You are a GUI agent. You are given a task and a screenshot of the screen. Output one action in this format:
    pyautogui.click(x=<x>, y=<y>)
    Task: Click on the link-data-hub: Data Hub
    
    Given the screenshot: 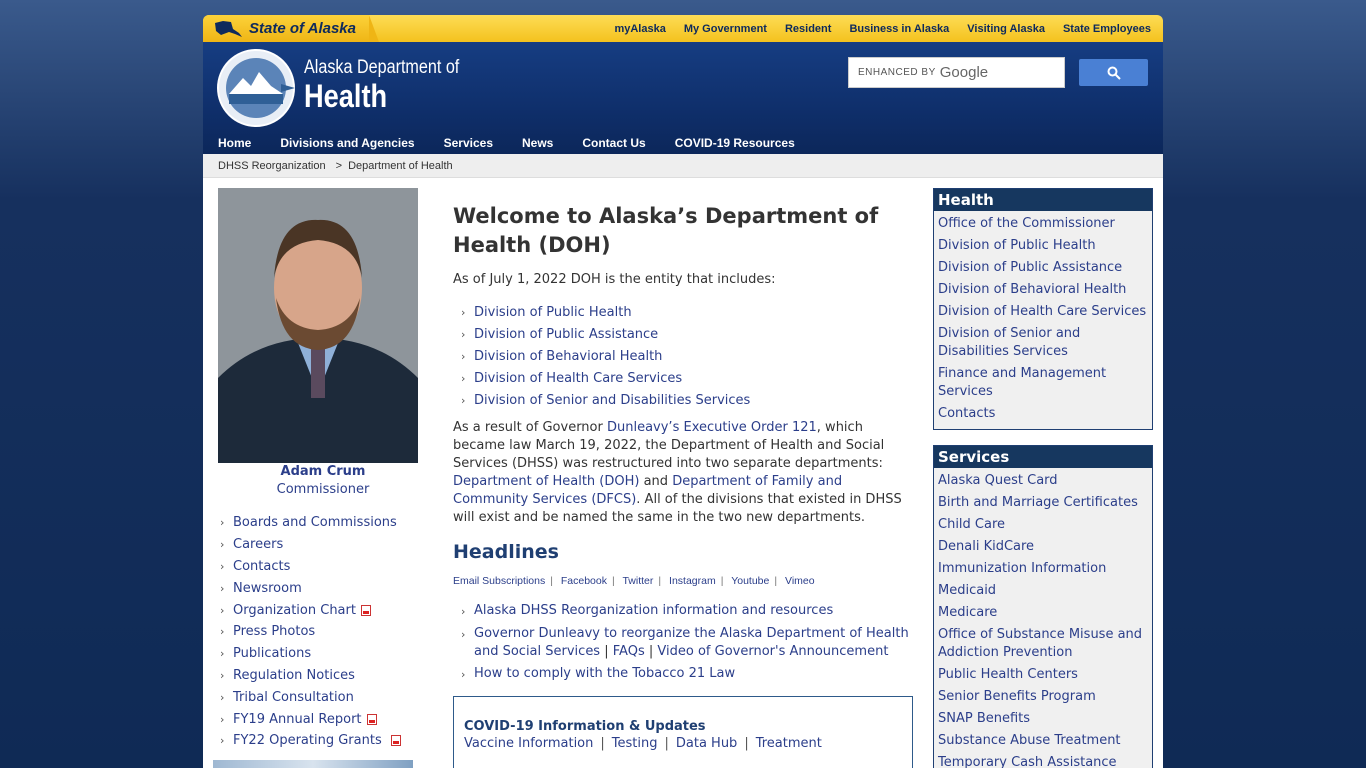 What is the action you would take?
    pyautogui.click(x=706, y=743)
    